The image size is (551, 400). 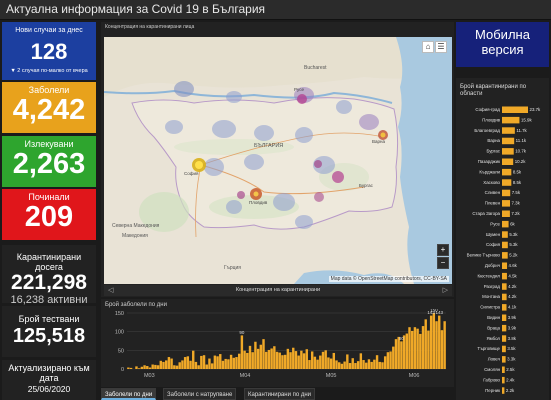 What do you see at coordinates (443, 263) in the screenshot?
I see `zoom-out-button: −` at bounding box center [443, 263].